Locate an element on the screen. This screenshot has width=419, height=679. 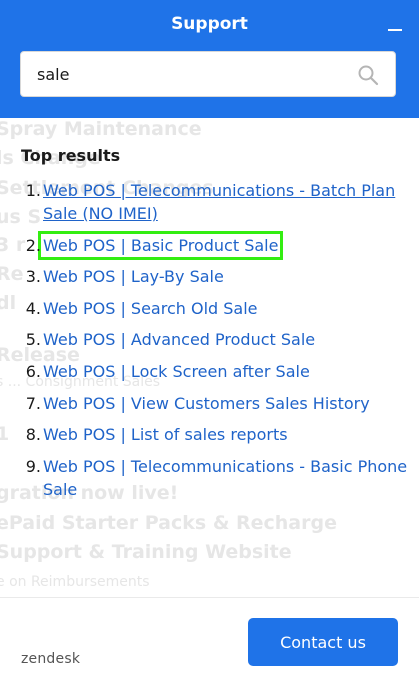
background-text-line: e on Reimbursements is located at coordinates (75, 582).